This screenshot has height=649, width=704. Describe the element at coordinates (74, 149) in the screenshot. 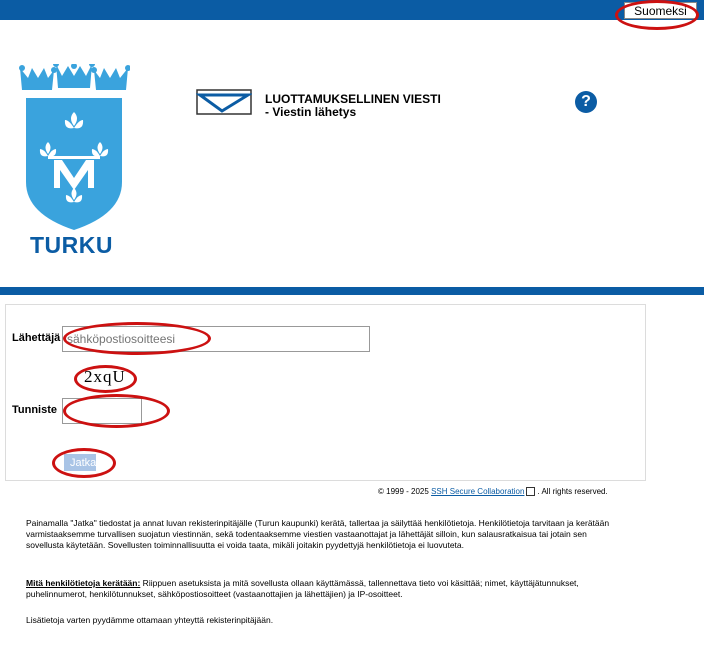

I see `turku-crest-logo` at that location.